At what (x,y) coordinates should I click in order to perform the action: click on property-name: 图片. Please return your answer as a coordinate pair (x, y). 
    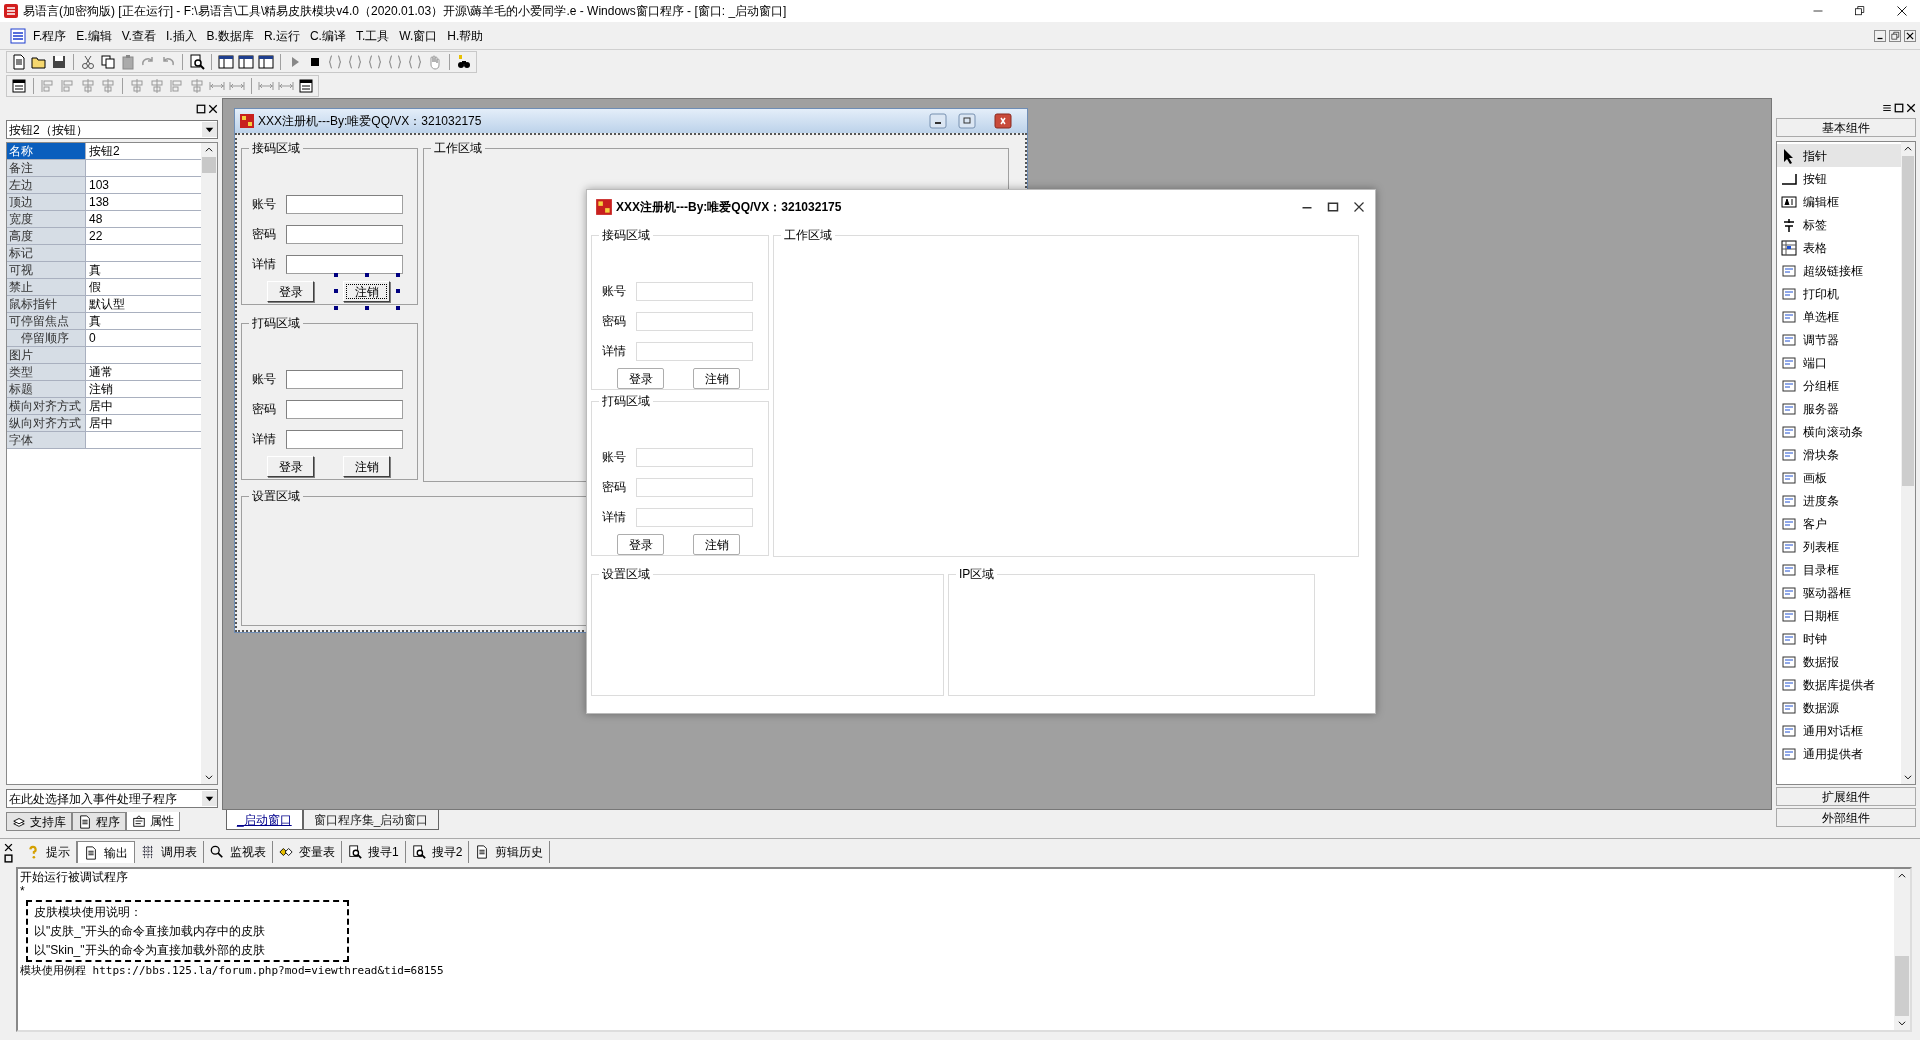
    Looking at the image, I should click on (46, 355).